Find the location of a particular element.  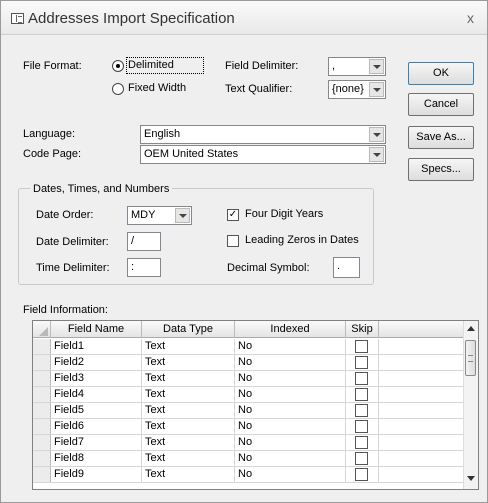

decimal-symbol-input: . is located at coordinates (346, 267).